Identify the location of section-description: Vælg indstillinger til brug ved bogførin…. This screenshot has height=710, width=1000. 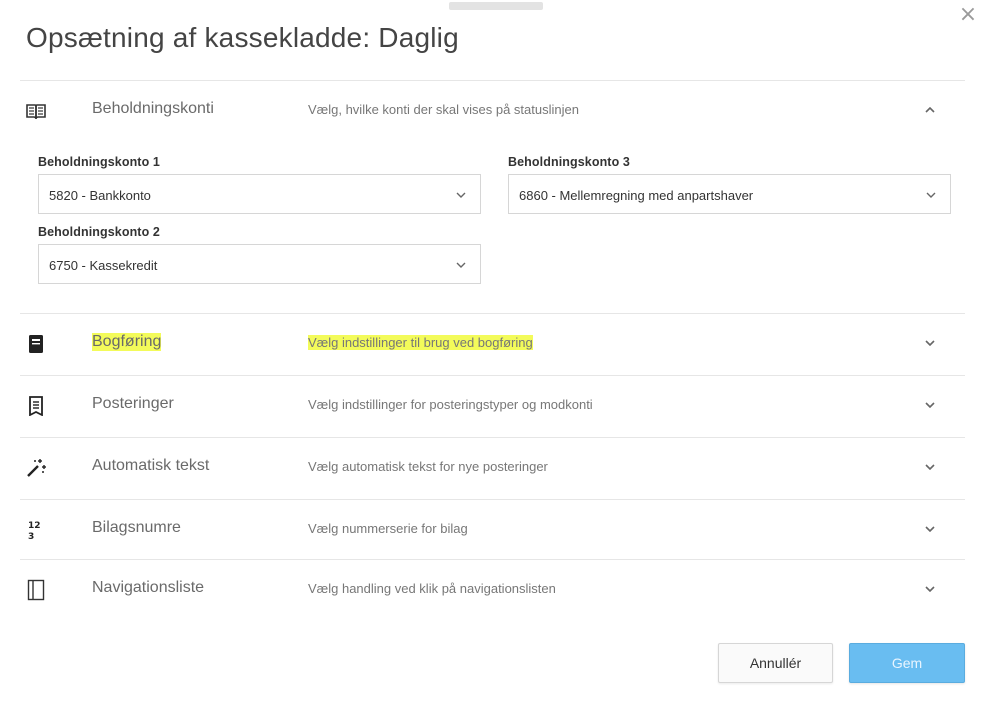
(420, 342).